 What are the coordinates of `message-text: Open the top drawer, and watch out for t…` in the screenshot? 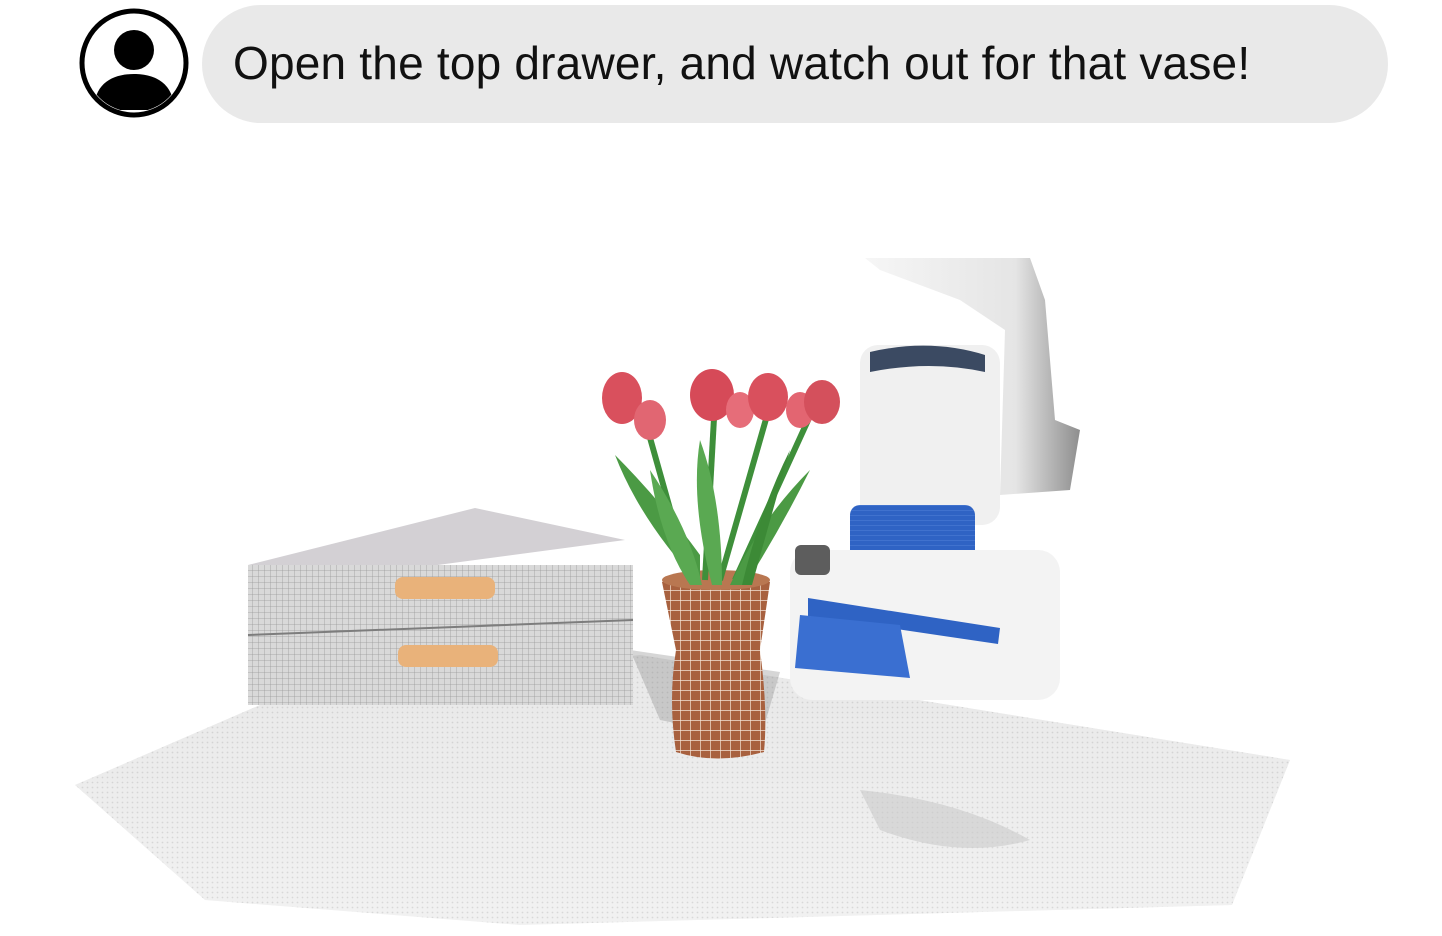 It's located at (742, 63).